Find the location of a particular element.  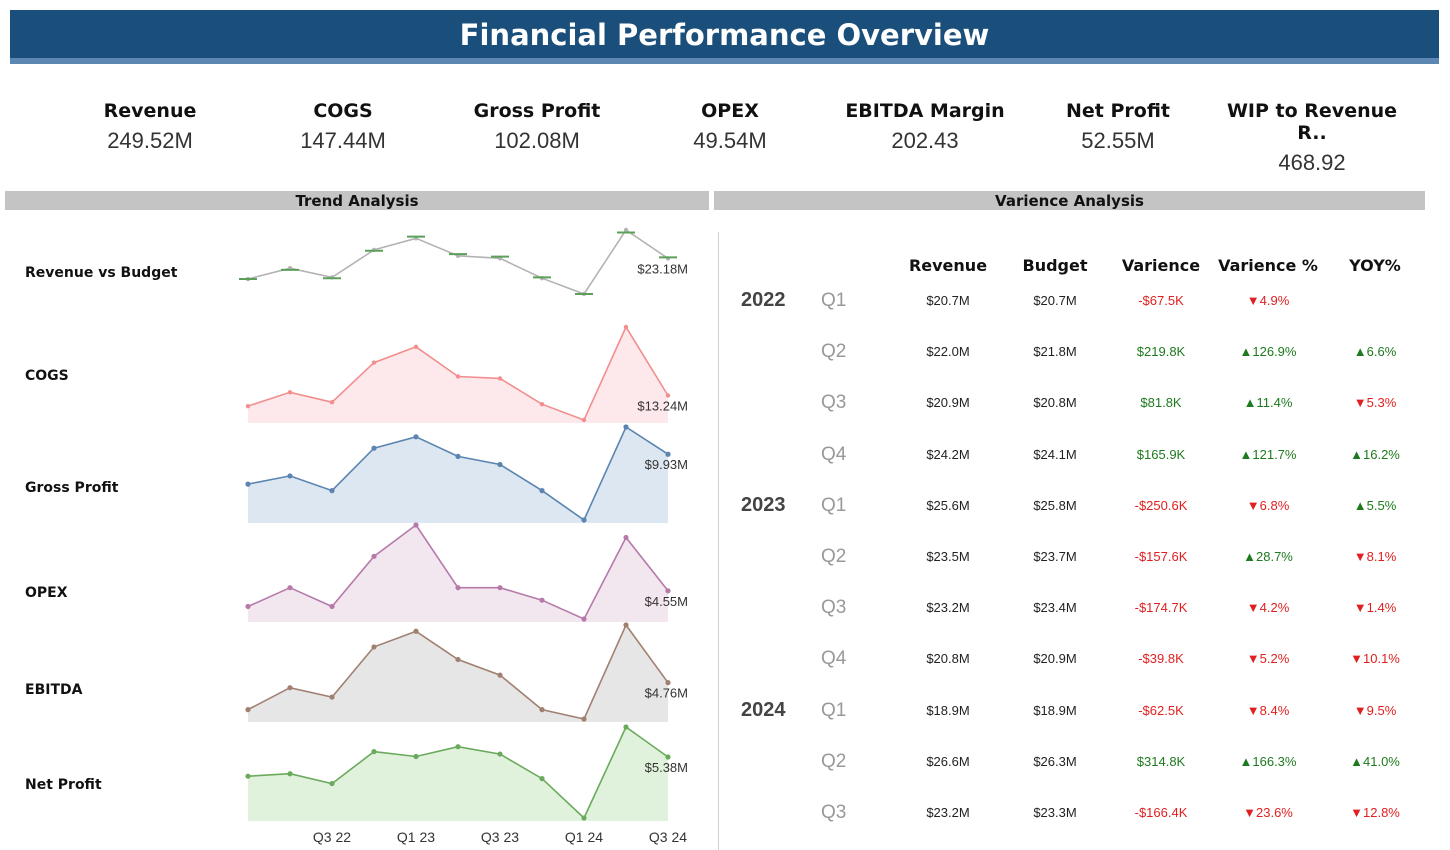

variance-quarter-label: Q4 is located at coordinates (834, 659).